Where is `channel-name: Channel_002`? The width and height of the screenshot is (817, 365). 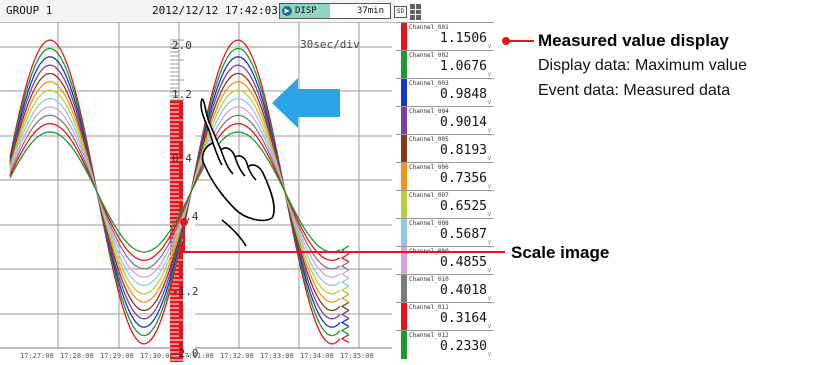
channel-name: Channel_002 is located at coordinates (429, 55).